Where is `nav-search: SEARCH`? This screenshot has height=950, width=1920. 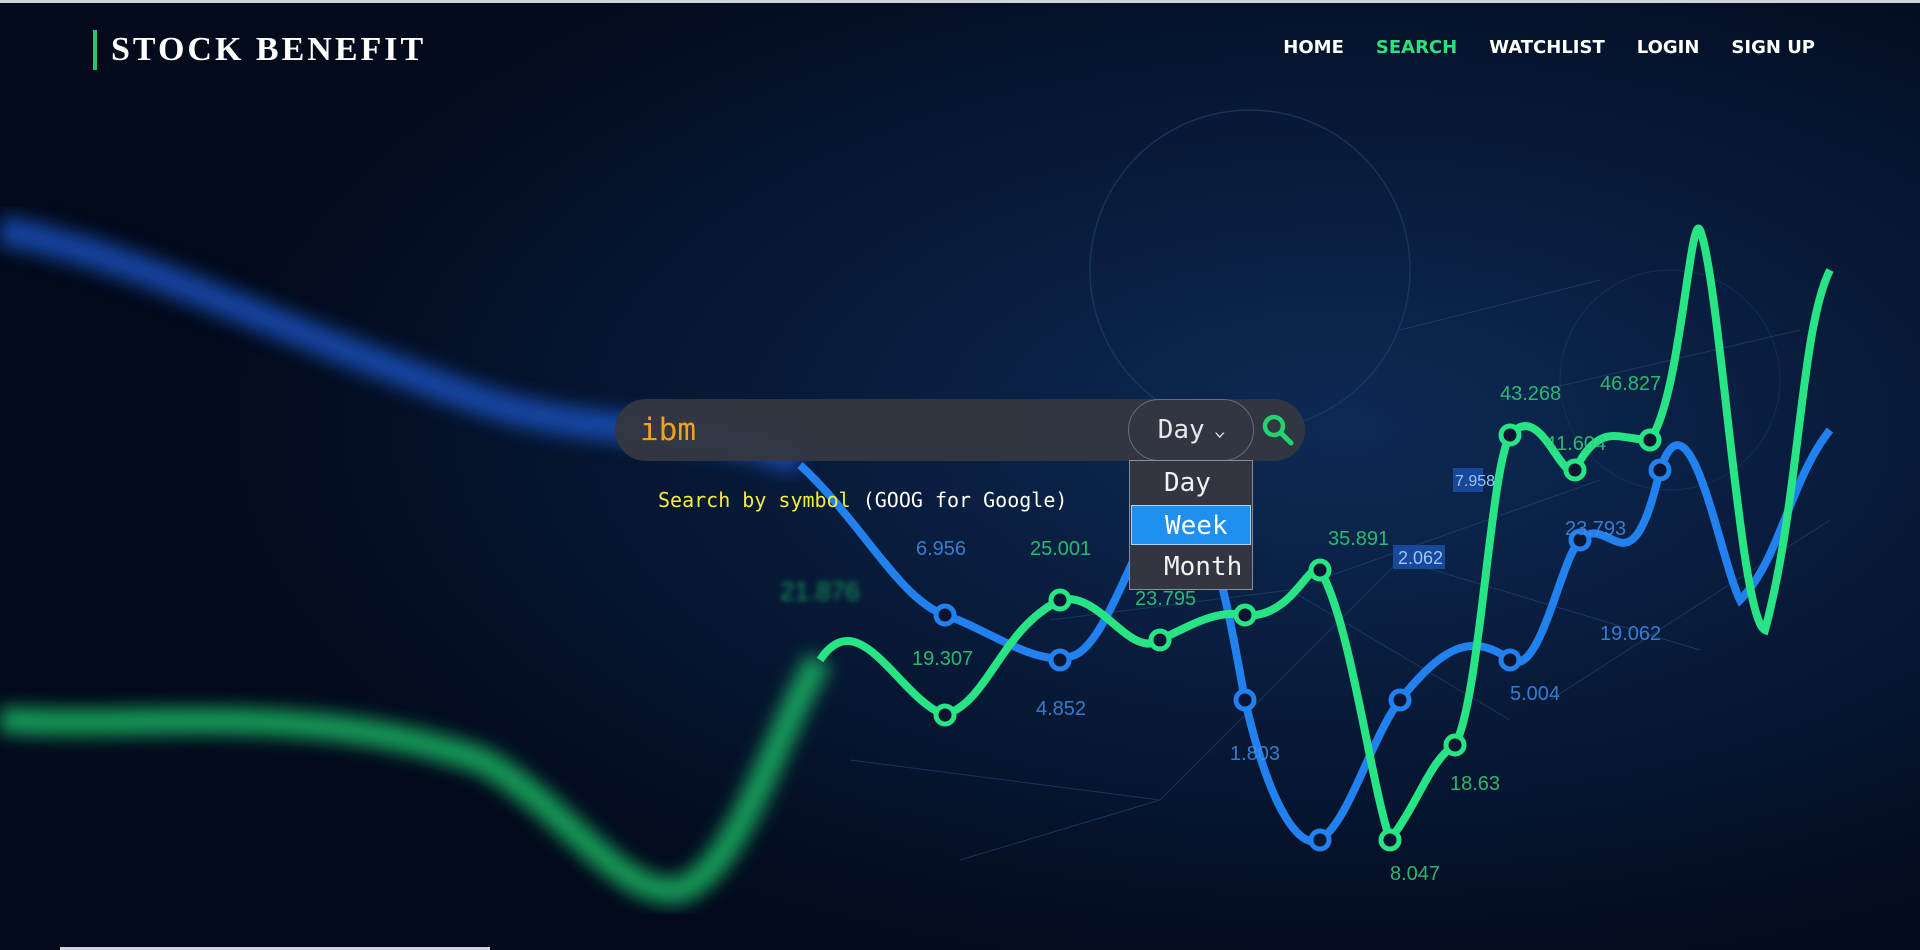
nav-search: SEARCH is located at coordinates (1416, 48).